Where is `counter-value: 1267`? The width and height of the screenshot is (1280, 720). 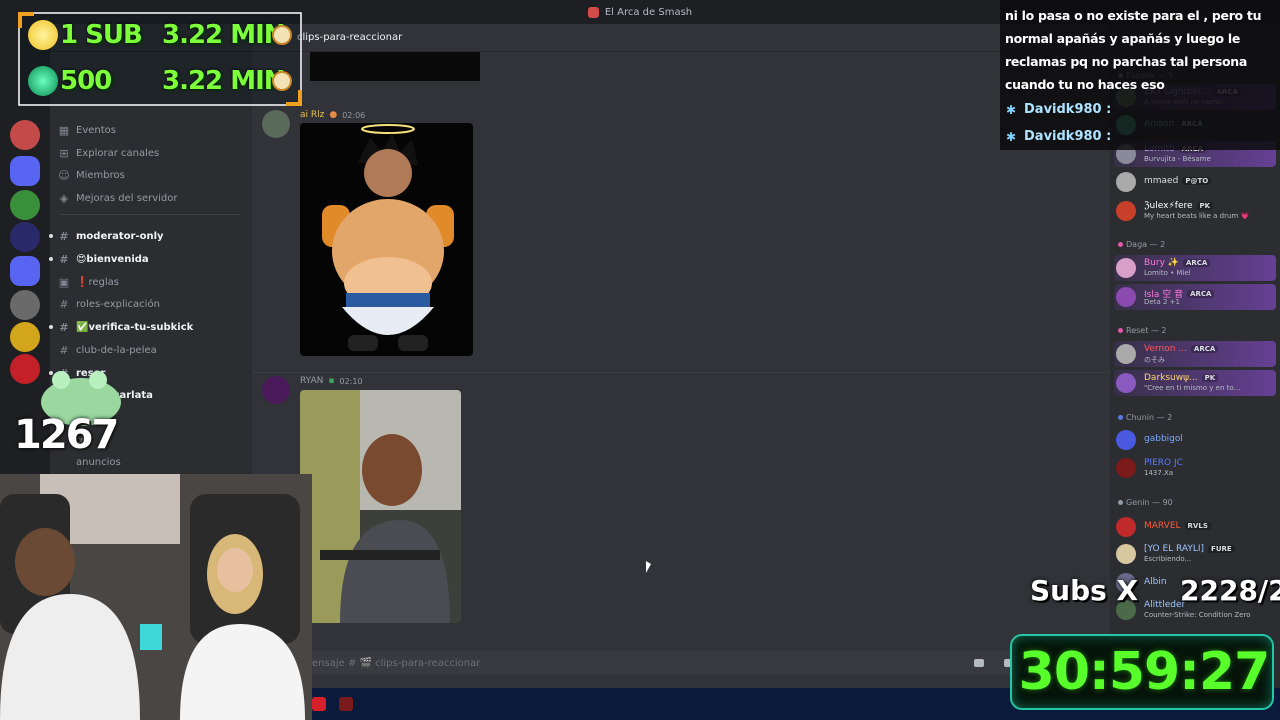
counter-value: 1267 is located at coordinates (66, 435).